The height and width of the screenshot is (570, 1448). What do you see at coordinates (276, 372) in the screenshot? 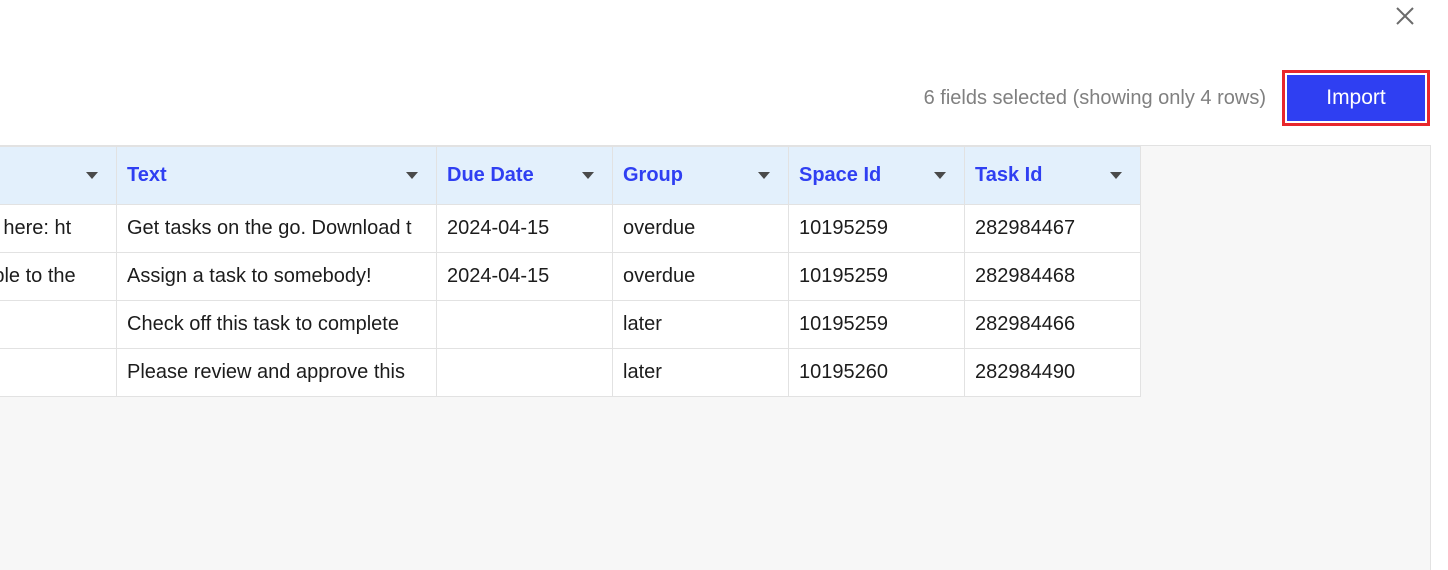
I see `table-cell: Please review and approve this` at bounding box center [276, 372].